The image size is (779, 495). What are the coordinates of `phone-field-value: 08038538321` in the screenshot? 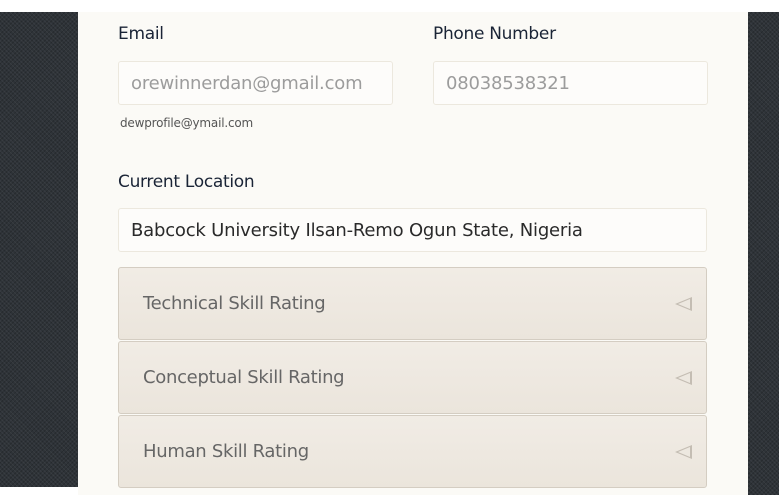 It's located at (508, 83).